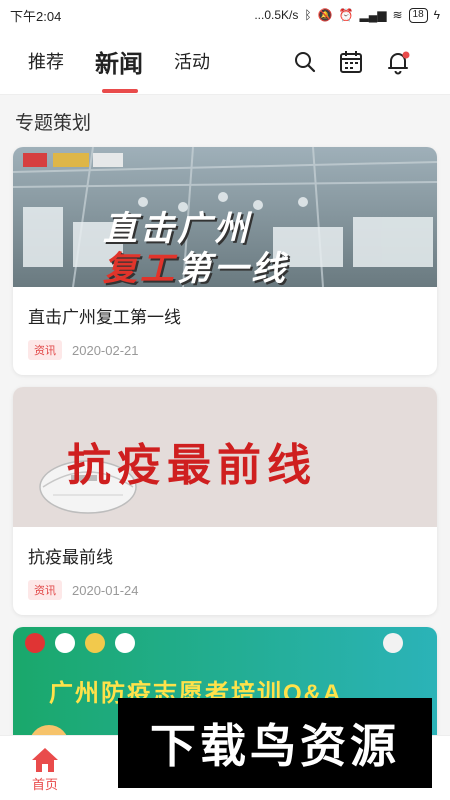  I want to click on watermark-overlay: 下载鸟资源, so click(275, 743).